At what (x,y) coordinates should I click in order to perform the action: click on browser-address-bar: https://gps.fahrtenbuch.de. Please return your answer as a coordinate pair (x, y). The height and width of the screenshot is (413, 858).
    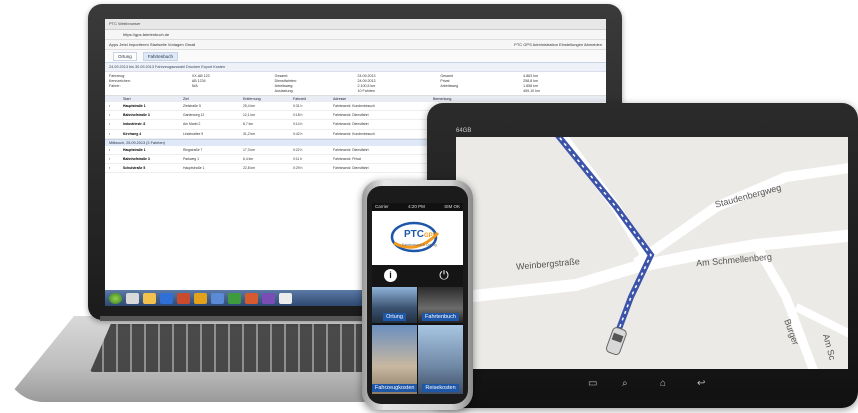
    Looking at the image, I should click on (355, 35).